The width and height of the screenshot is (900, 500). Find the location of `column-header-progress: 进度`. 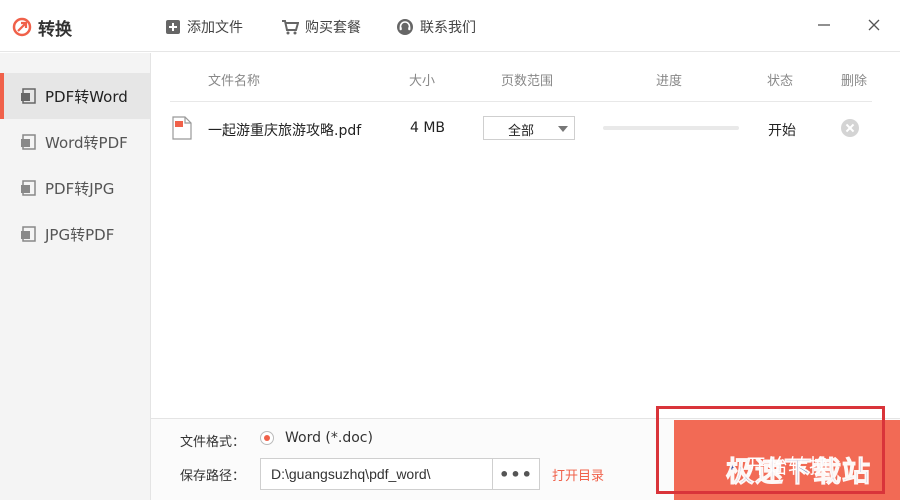

column-header-progress: 进度 is located at coordinates (669, 81).